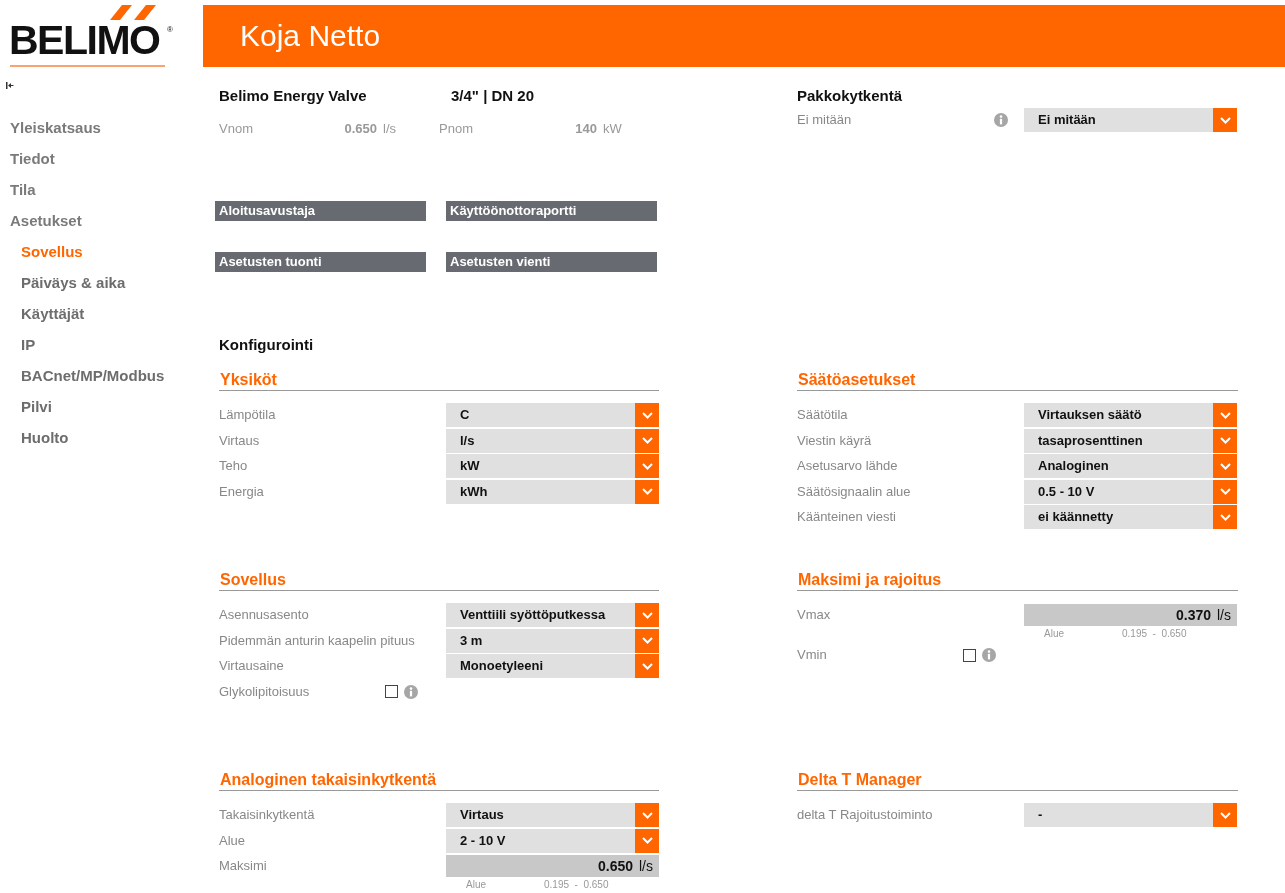 The width and height of the screenshot is (1285, 893). What do you see at coordinates (1154, 634) in the screenshot?
I see `range-value: 0.195 - 0.650` at bounding box center [1154, 634].